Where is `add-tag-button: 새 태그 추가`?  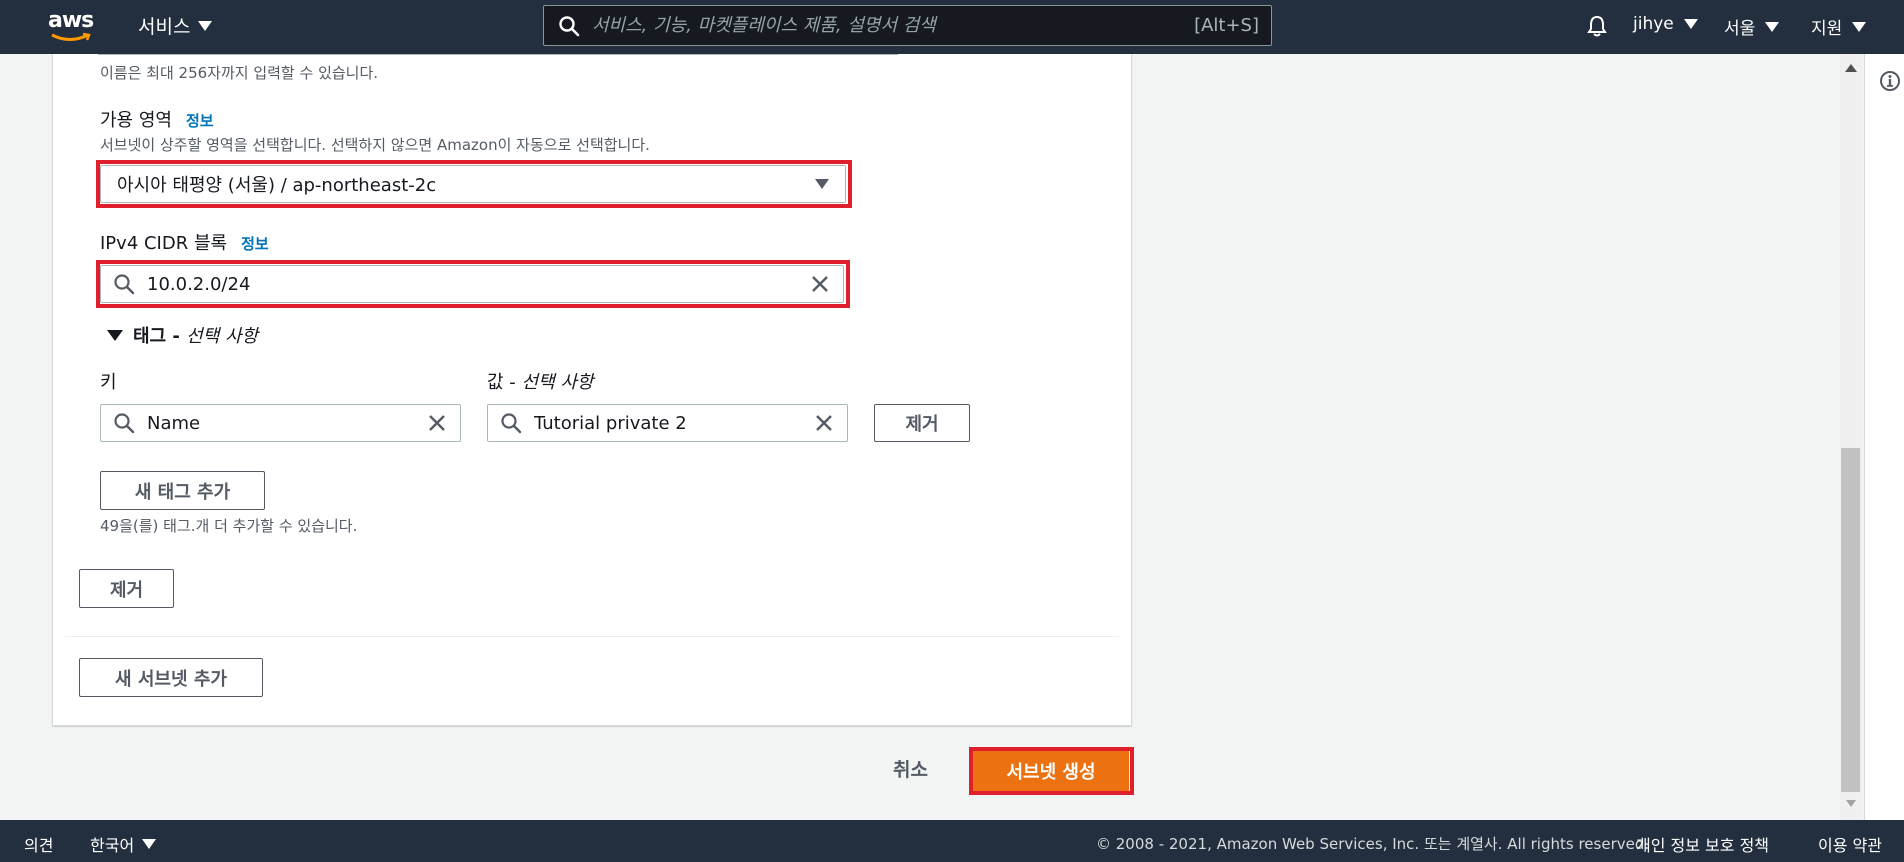
add-tag-button: 새 태그 추가 is located at coordinates (182, 490).